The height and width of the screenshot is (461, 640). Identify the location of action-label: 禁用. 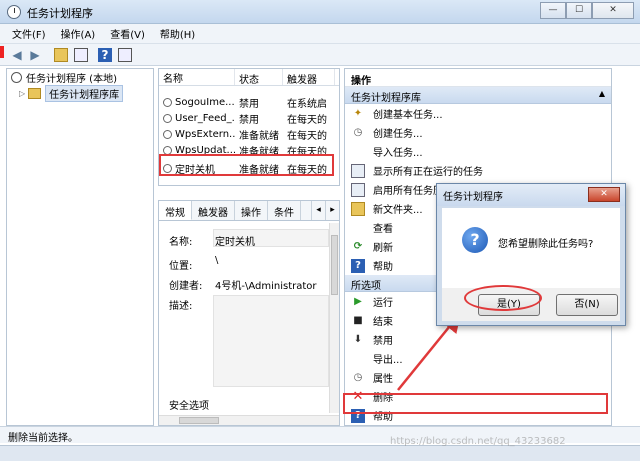
(383, 341).